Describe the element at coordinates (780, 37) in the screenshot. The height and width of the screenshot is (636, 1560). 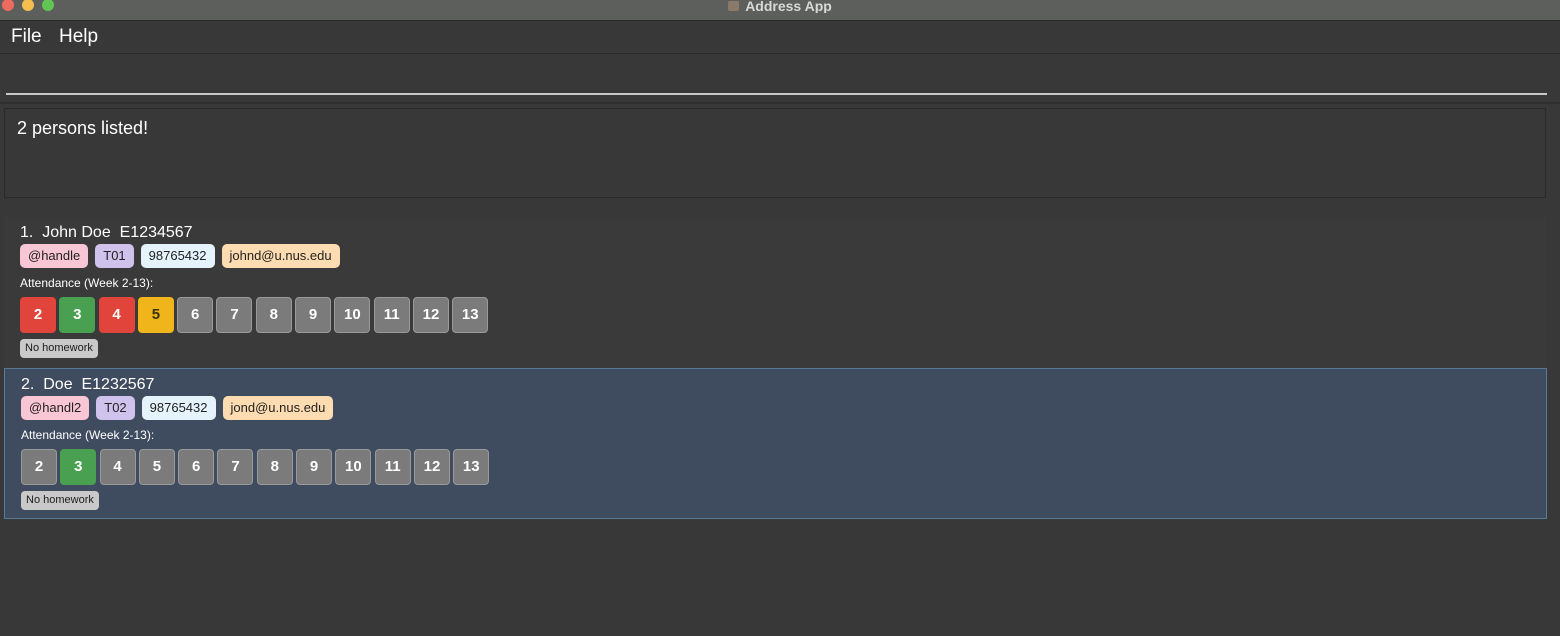
I see `menu-bar: File Help` at that location.